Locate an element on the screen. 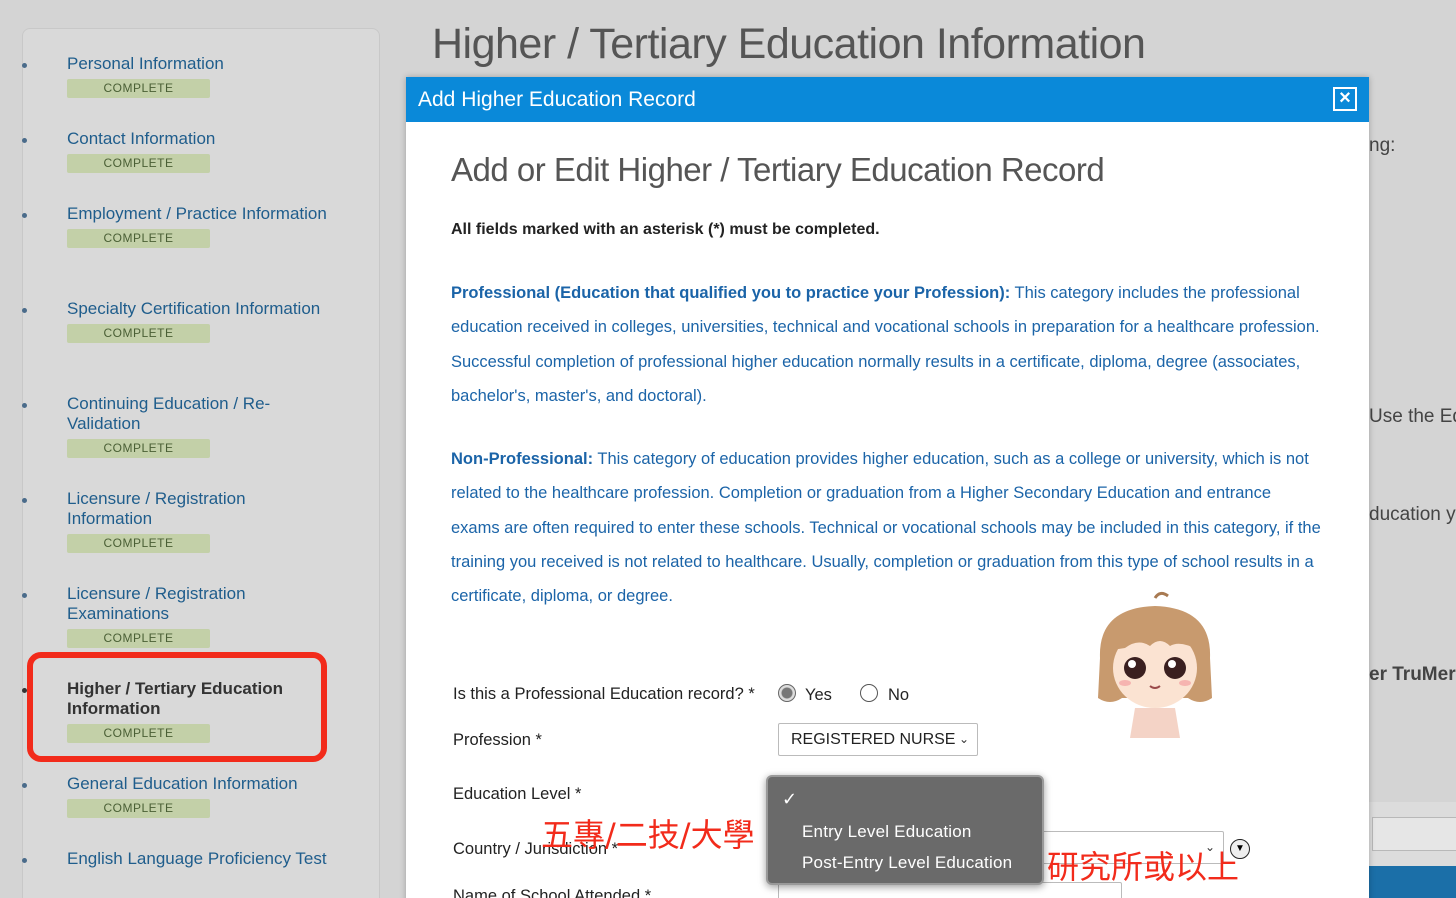 This screenshot has width=1456, height=898. option-post-entry-level: Post-Entry Level Education is located at coordinates (907, 863).